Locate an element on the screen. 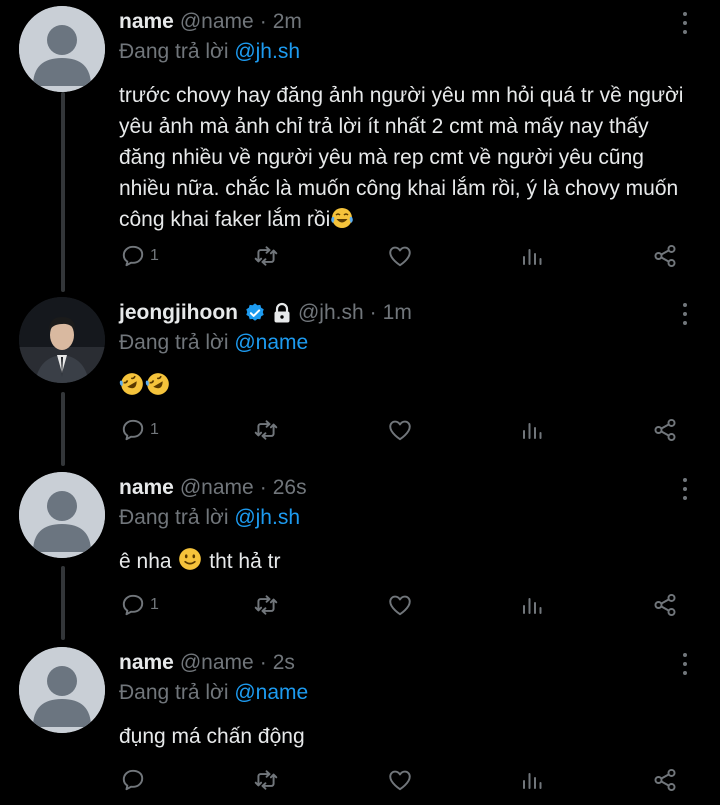  tweet-text is located at coordinates (409, 386).